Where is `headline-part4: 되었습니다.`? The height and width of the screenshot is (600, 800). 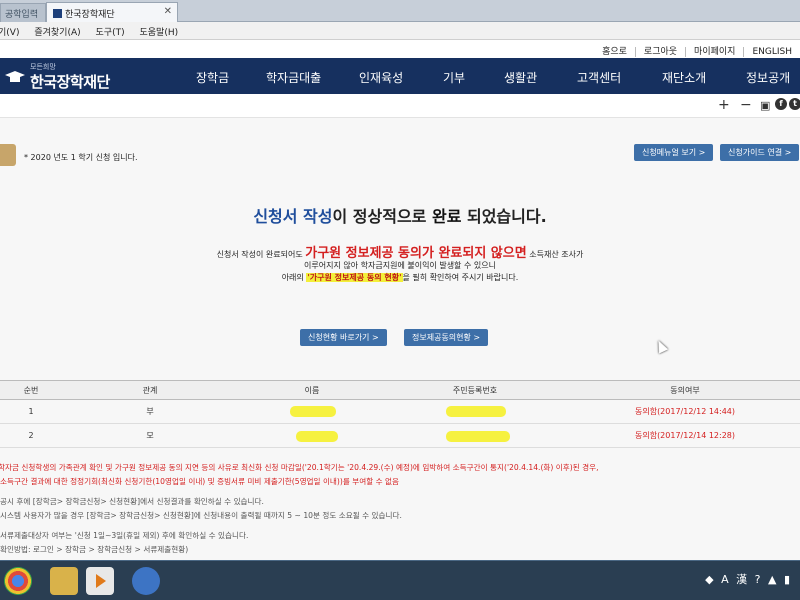
headline-part4: 되었습니다. is located at coordinates (504, 216).